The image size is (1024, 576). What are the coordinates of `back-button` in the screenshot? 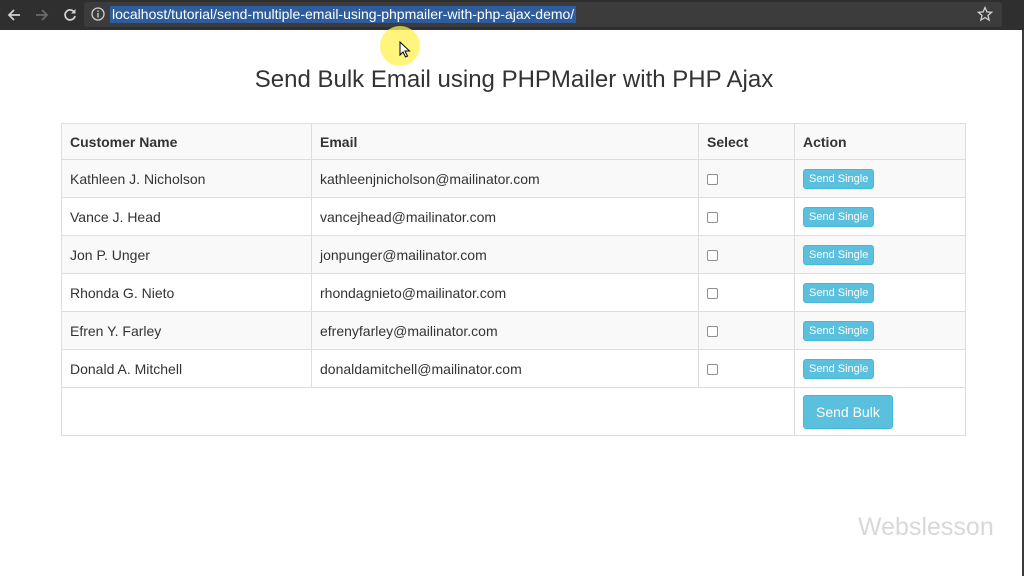 It's located at (14, 15).